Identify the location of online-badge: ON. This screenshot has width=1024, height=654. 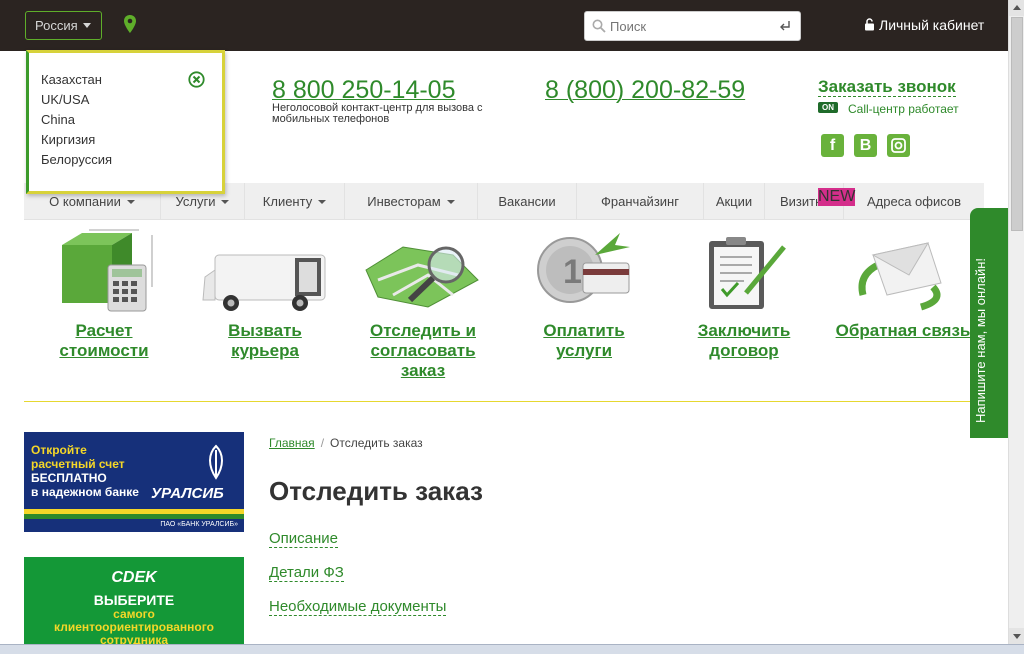
(828, 107).